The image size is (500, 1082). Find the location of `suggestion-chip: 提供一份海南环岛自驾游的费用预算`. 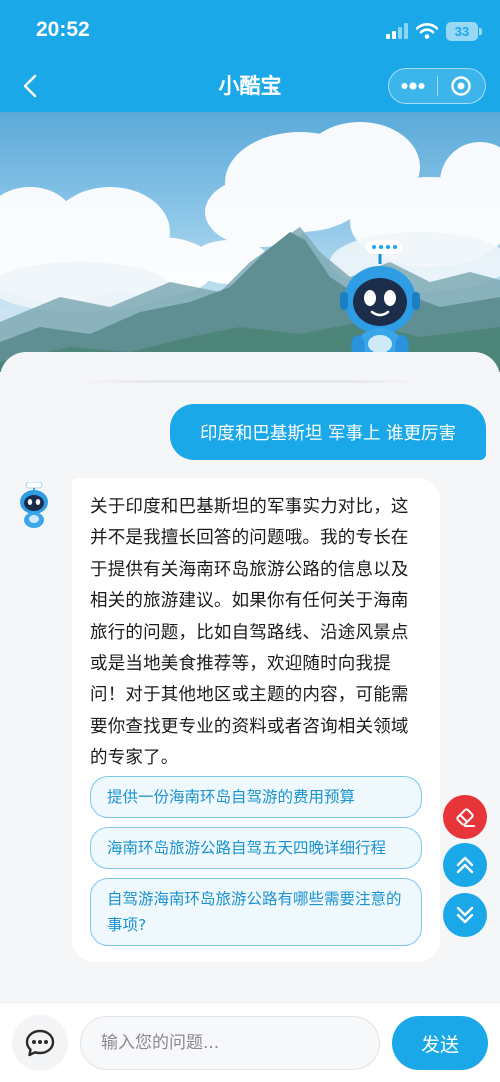

suggestion-chip: 提供一份海南环岛自驾游的费用预算 is located at coordinates (256, 797).